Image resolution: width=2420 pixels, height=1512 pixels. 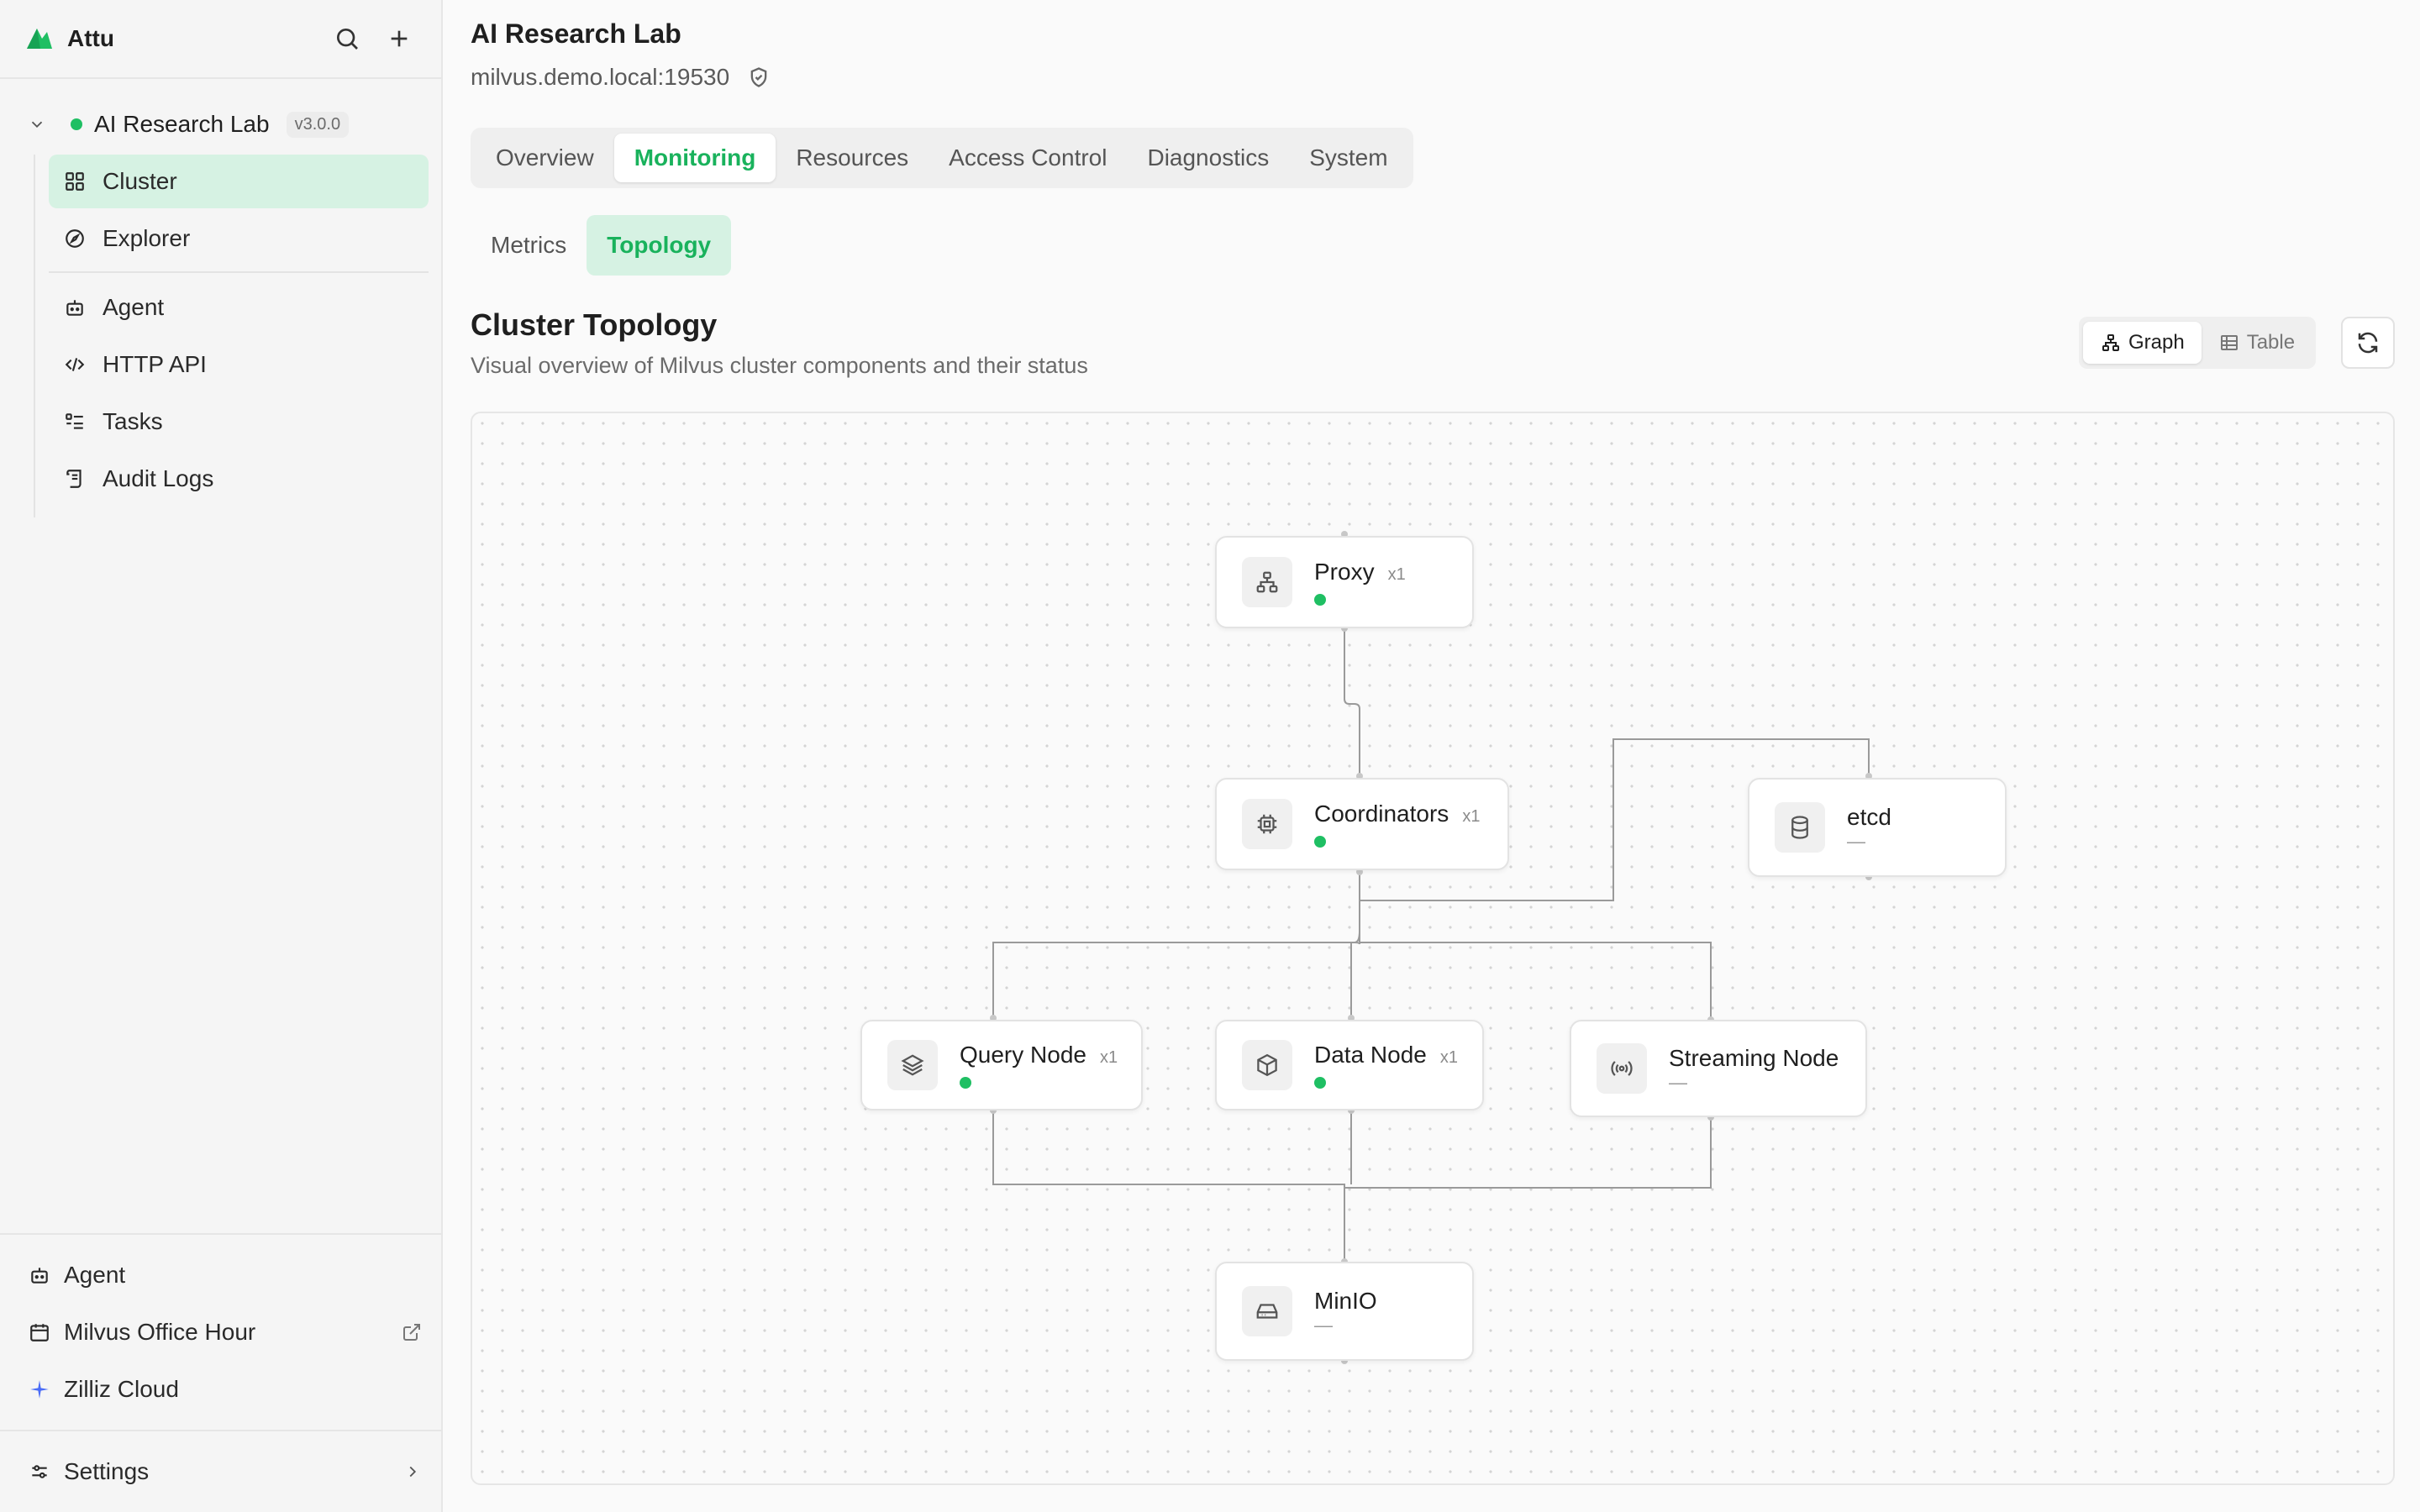 I want to click on nav-divider, so click(x=239, y=272).